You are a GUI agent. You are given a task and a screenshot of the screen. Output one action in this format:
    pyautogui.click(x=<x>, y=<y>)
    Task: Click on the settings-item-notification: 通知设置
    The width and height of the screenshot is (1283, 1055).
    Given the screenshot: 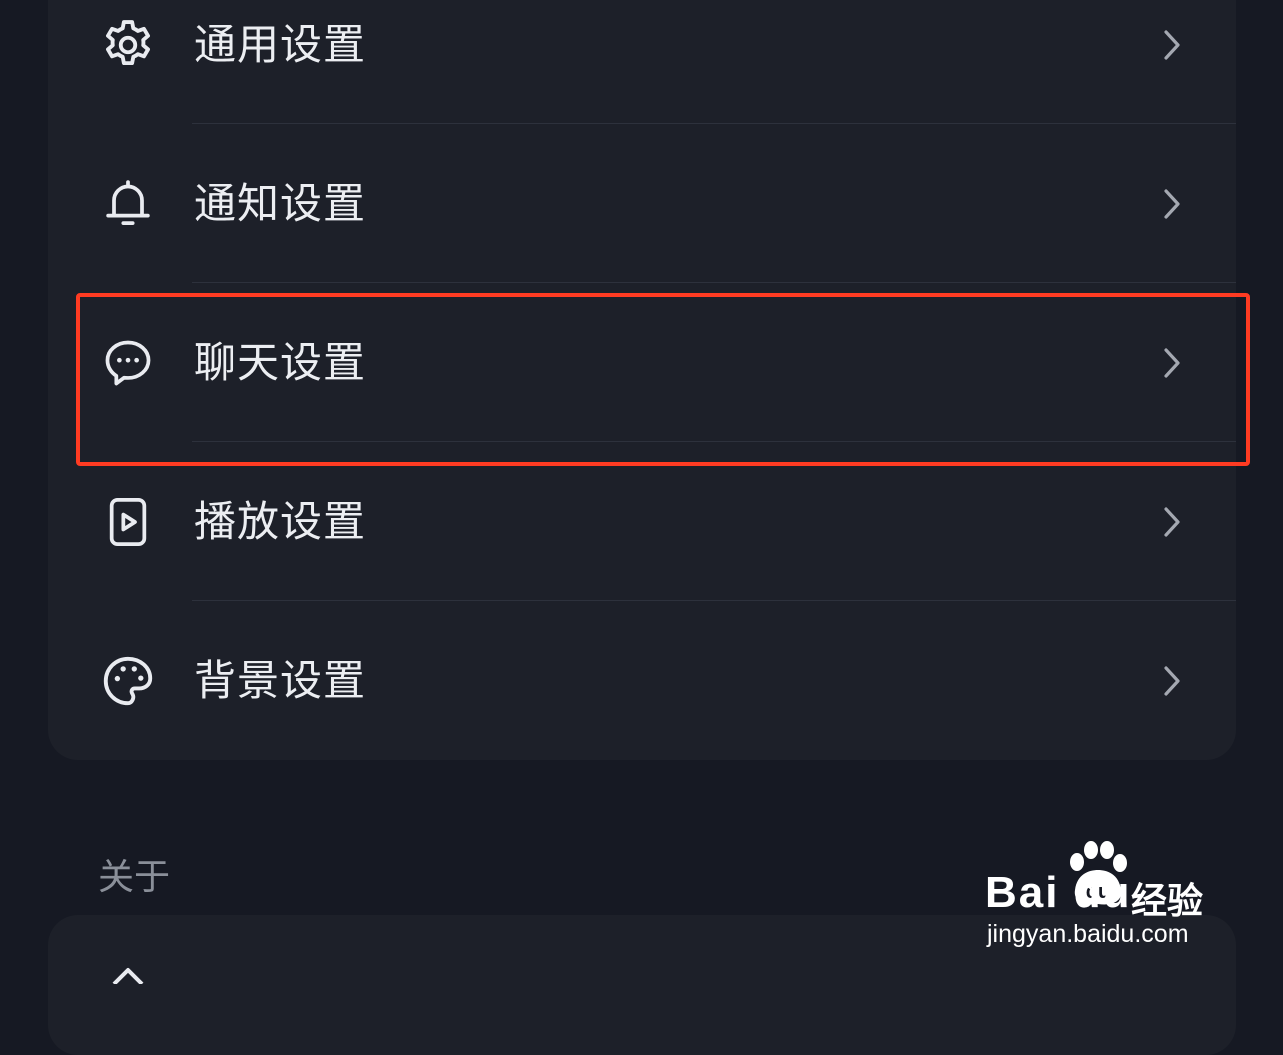 What is the action you would take?
    pyautogui.click(x=642, y=203)
    